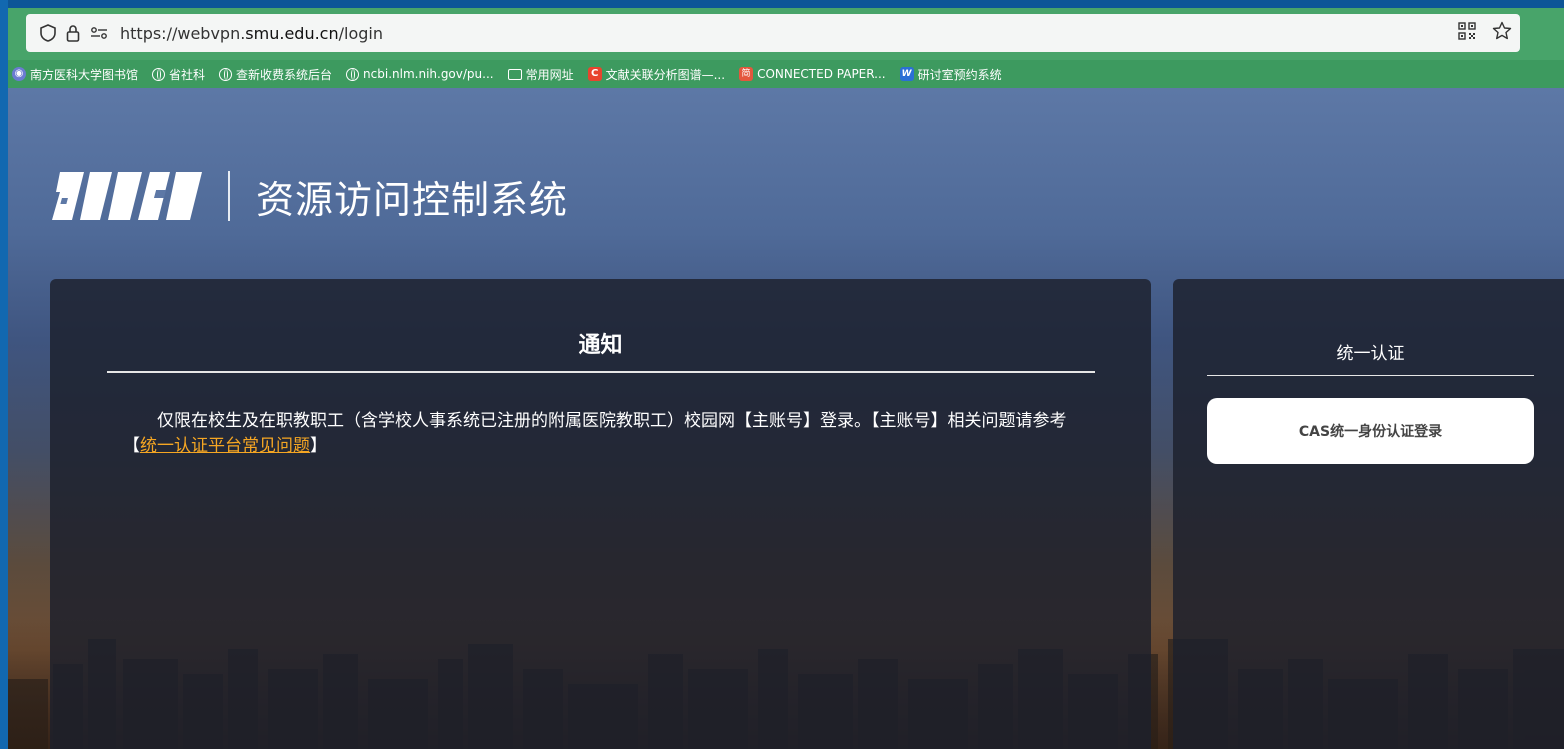  What do you see at coordinates (284, 74) in the screenshot?
I see `bookmark-label: 查新收费系统后台` at bounding box center [284, 74].